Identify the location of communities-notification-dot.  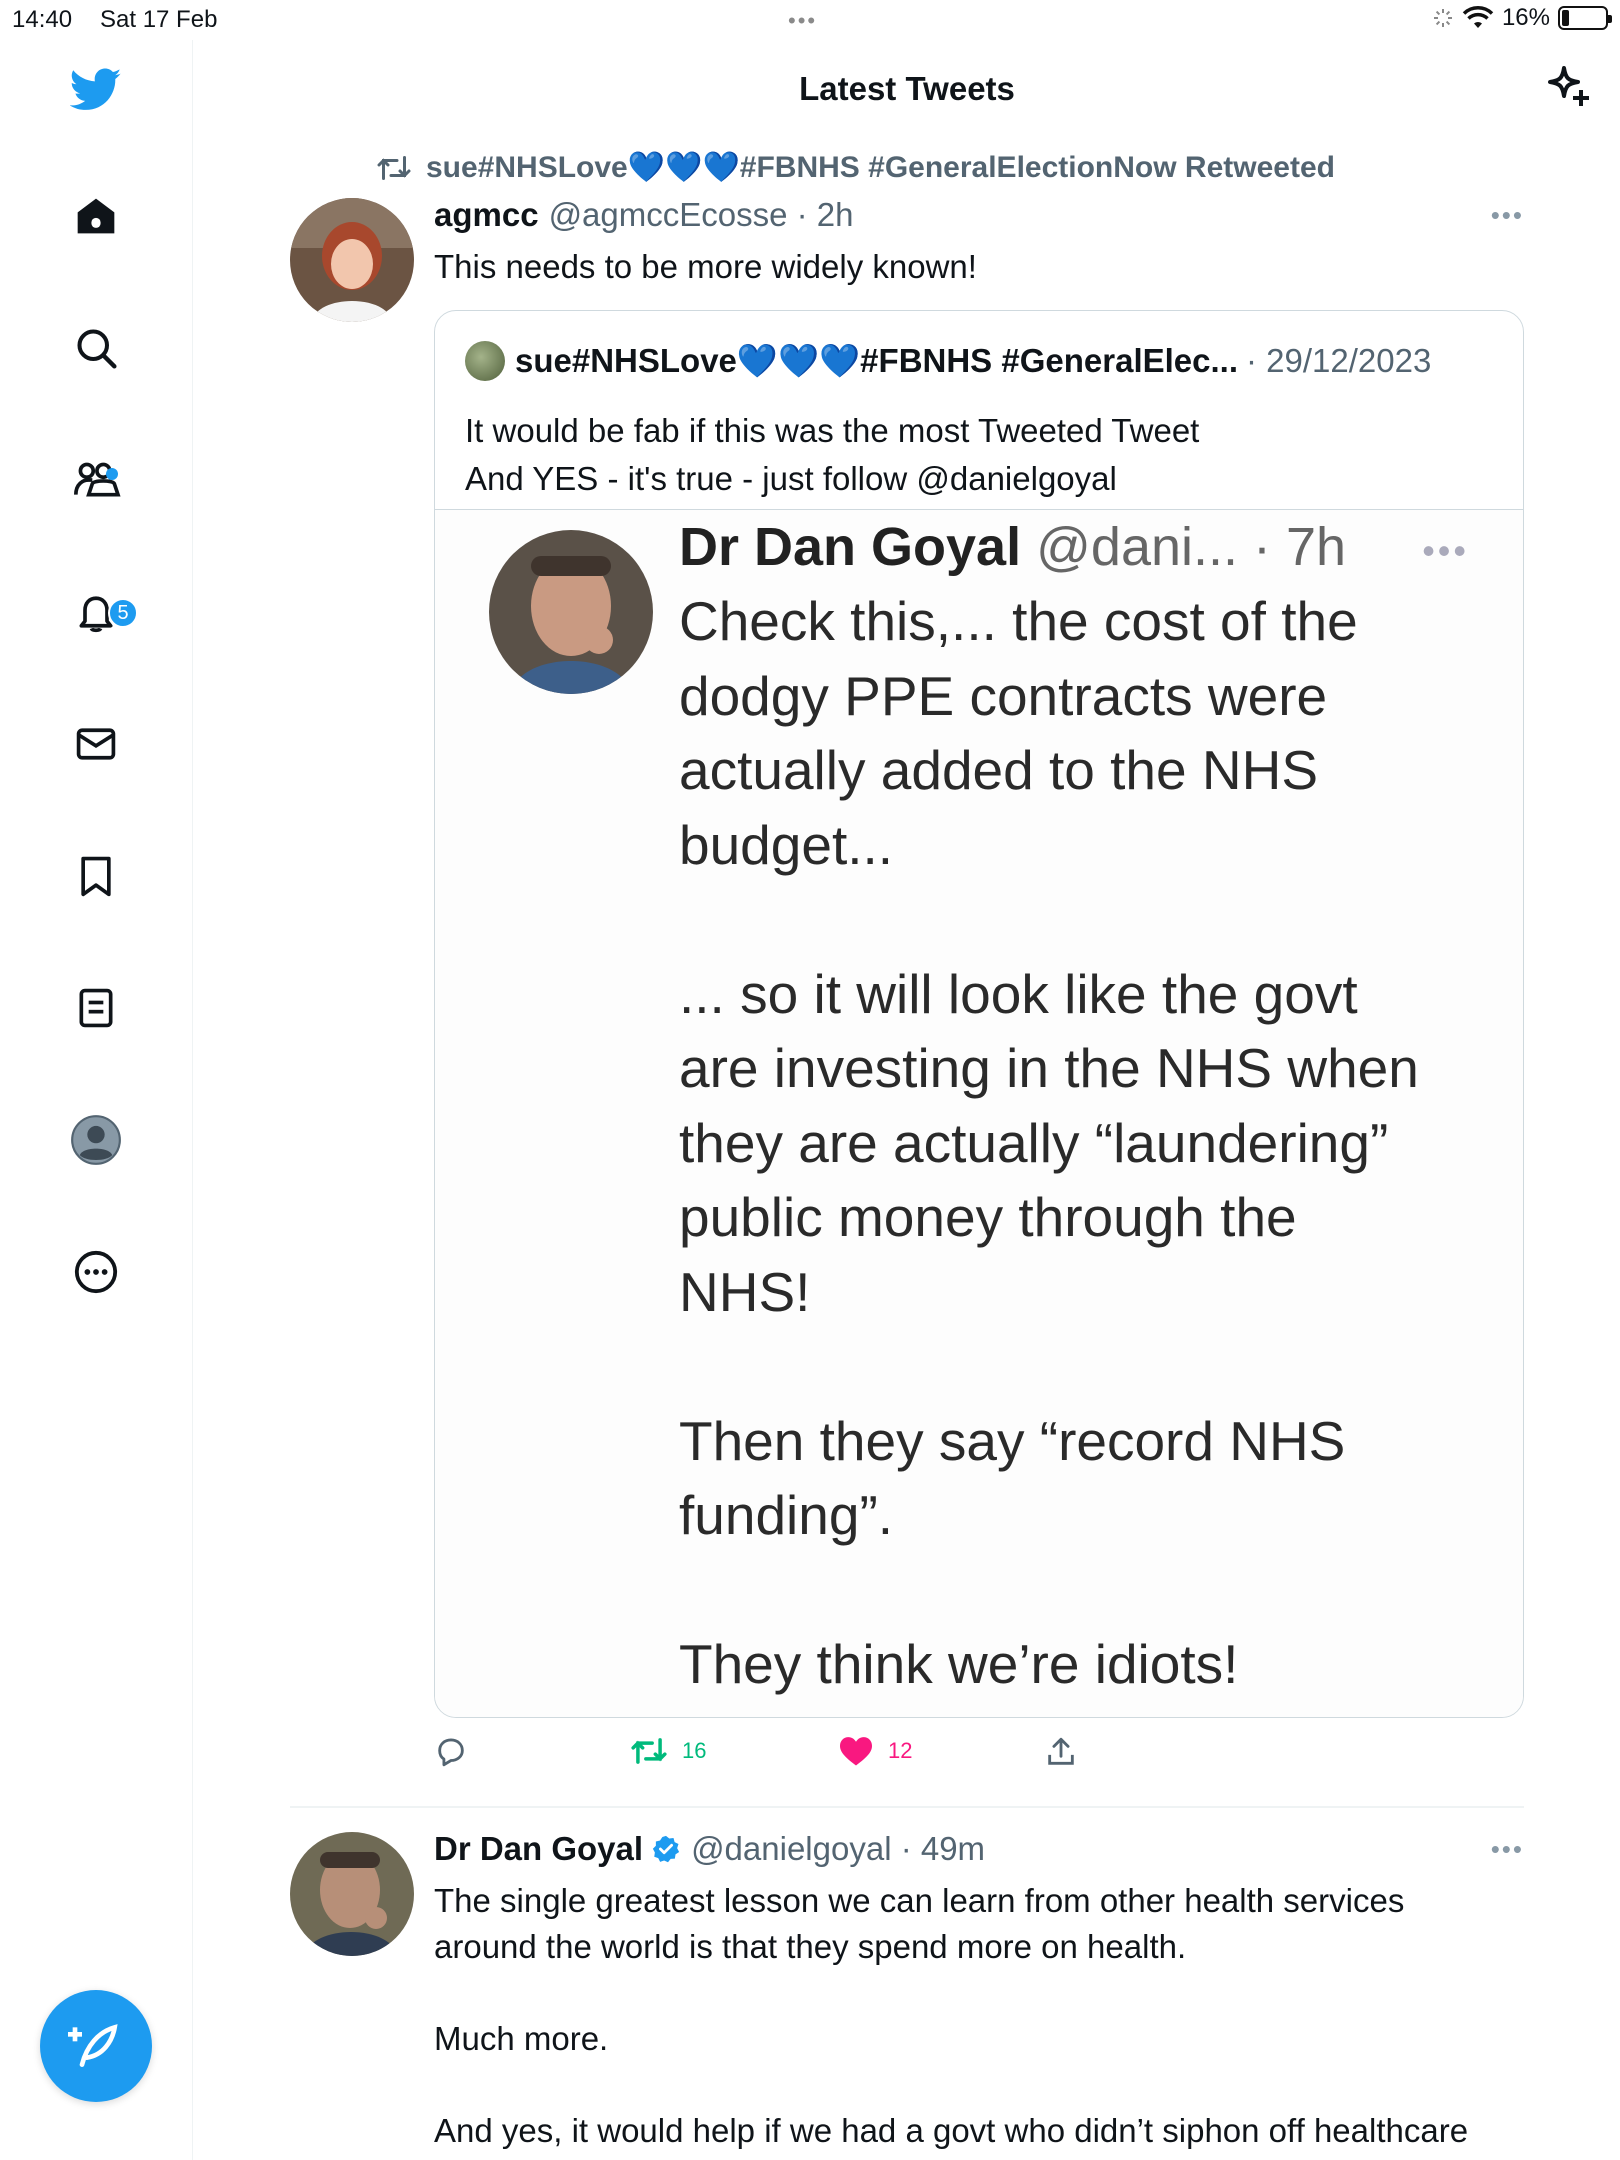
(112, 474).